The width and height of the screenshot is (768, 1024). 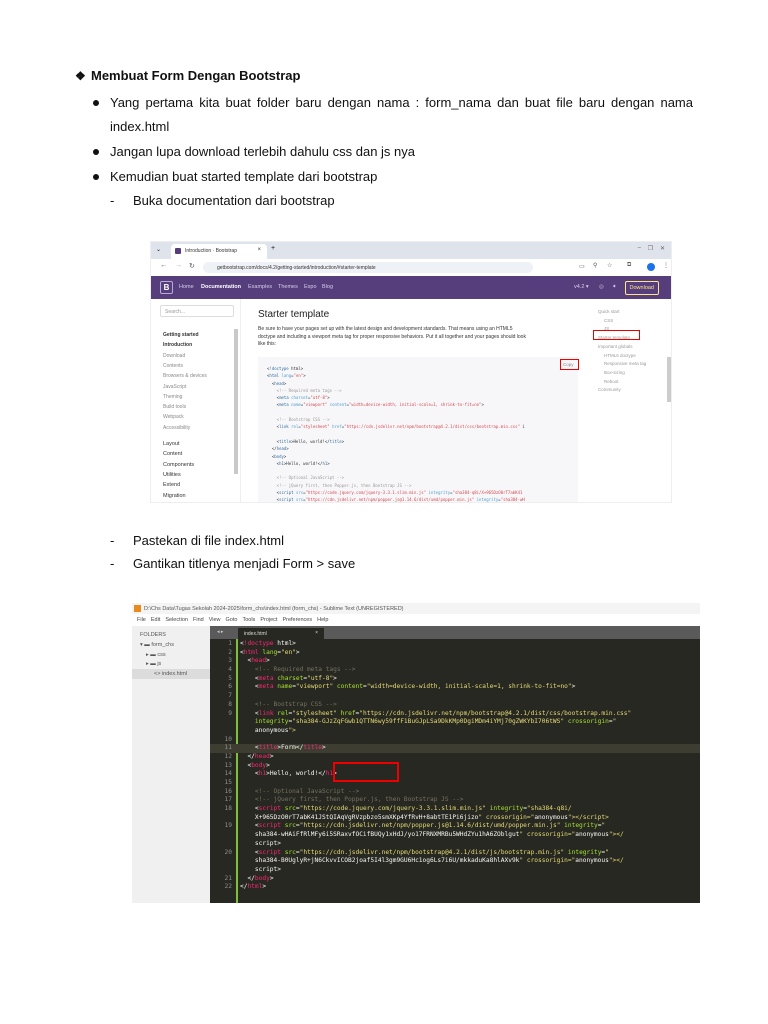 What do you see at coordinates (650, 248) in the screenshot?
I see `restore-icon: ❐` at bounding box center [650, 248].